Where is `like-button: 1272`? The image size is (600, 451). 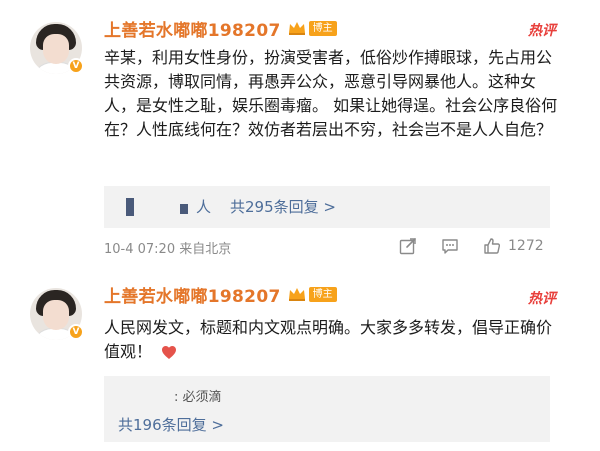 like-button: 1272 is located at coordinates (513, 246).